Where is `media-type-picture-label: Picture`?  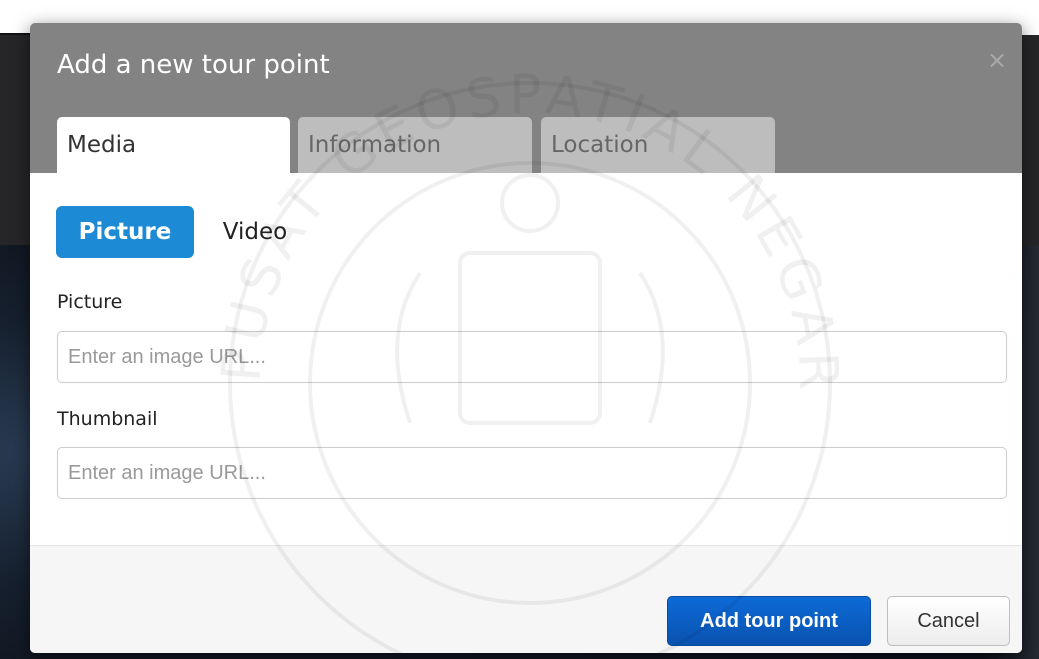 media-type-picture-label: Picture is located at coordinates (125, 232).